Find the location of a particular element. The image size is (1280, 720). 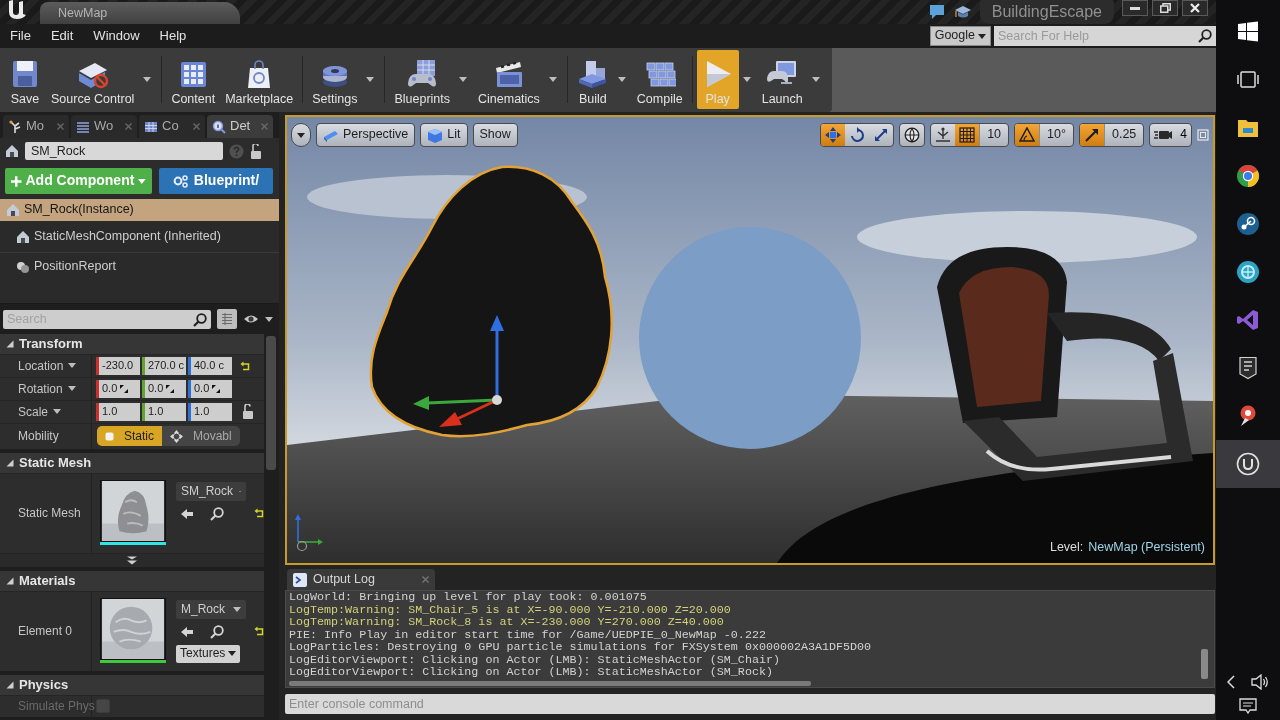

disc-logo-icon is located at coordinates (1248, 224).